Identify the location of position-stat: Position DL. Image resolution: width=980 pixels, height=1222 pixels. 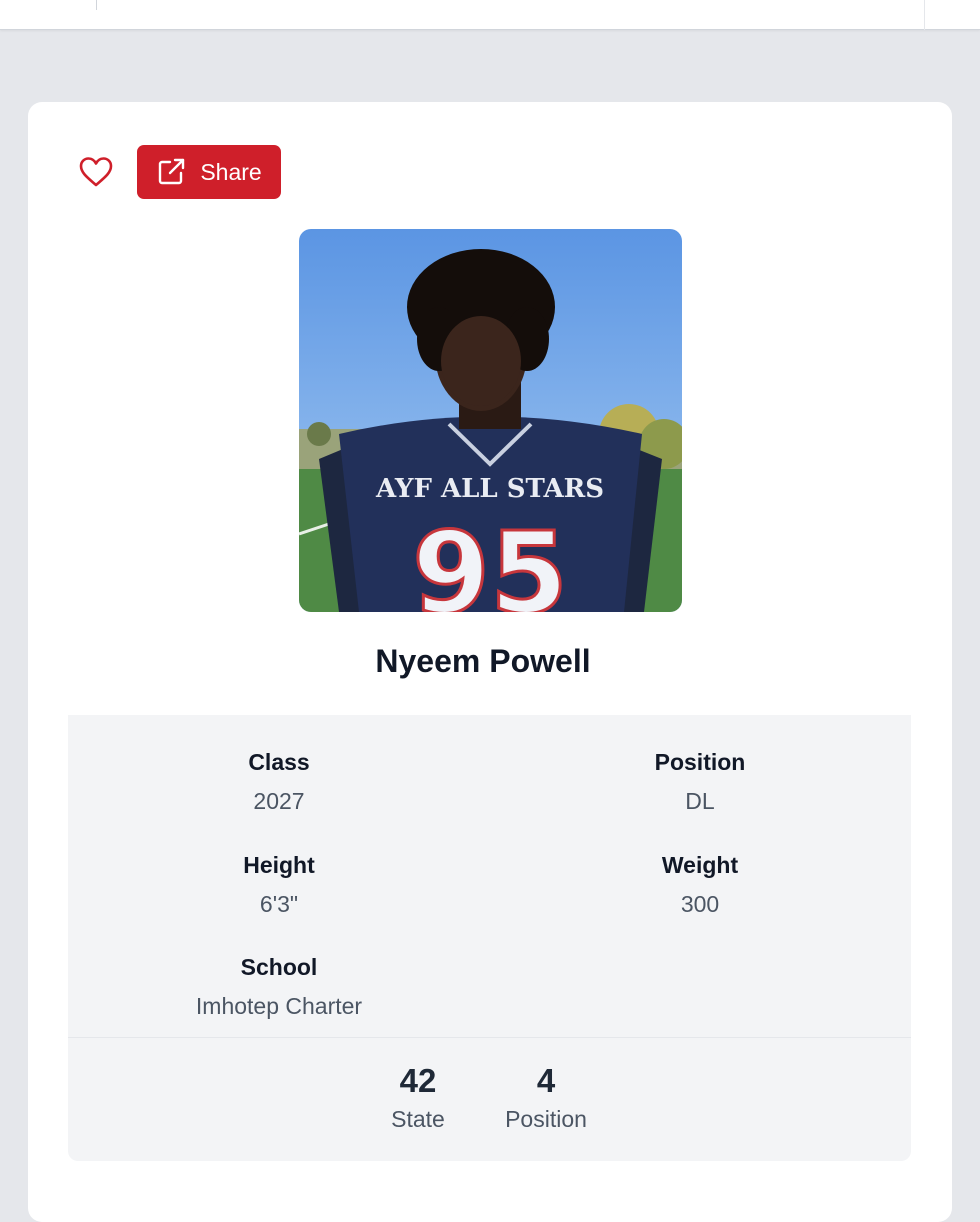
(700, 782).